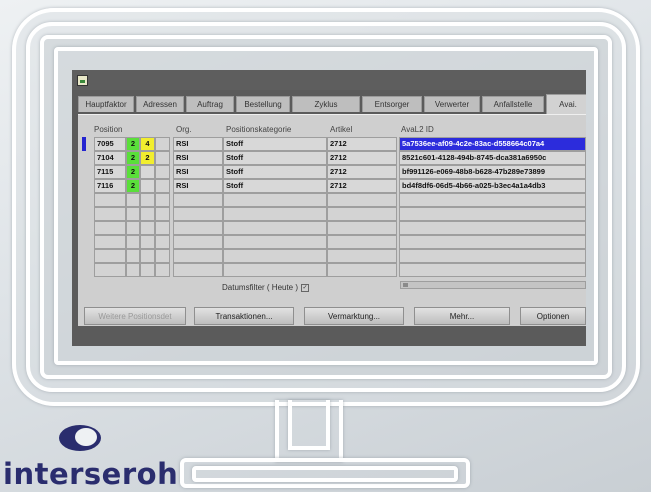 This screenshot has height=492, width=651. I want to click on avail-id-cell: bd4f8df6-06d5-4b66-a025-b3ec4a1a4db3, so click(492, 186).